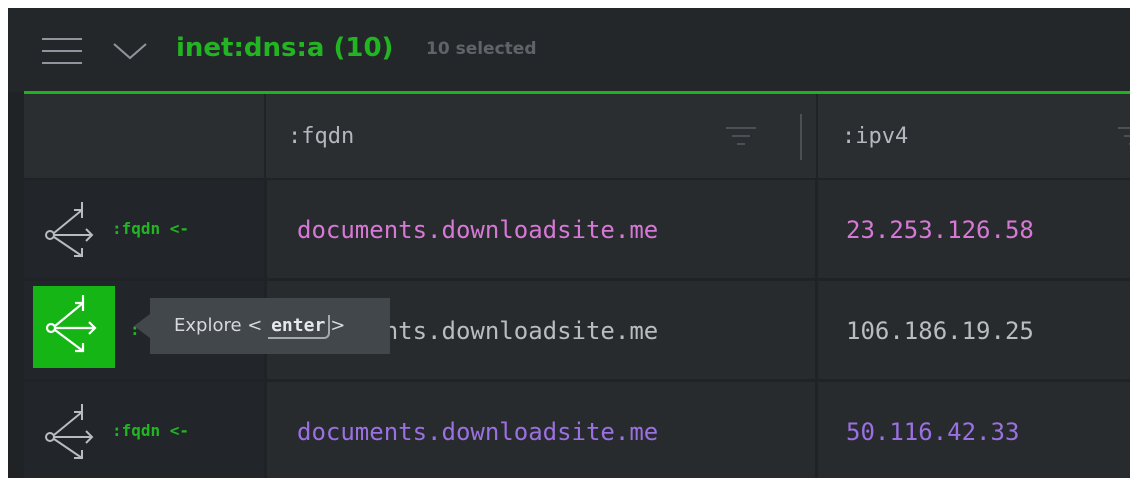 This screenshot has height=478, width=1130. Describe the element at coordinates (338, 325) in the screenshot. I see `tooltip-suffix: >` at that location.